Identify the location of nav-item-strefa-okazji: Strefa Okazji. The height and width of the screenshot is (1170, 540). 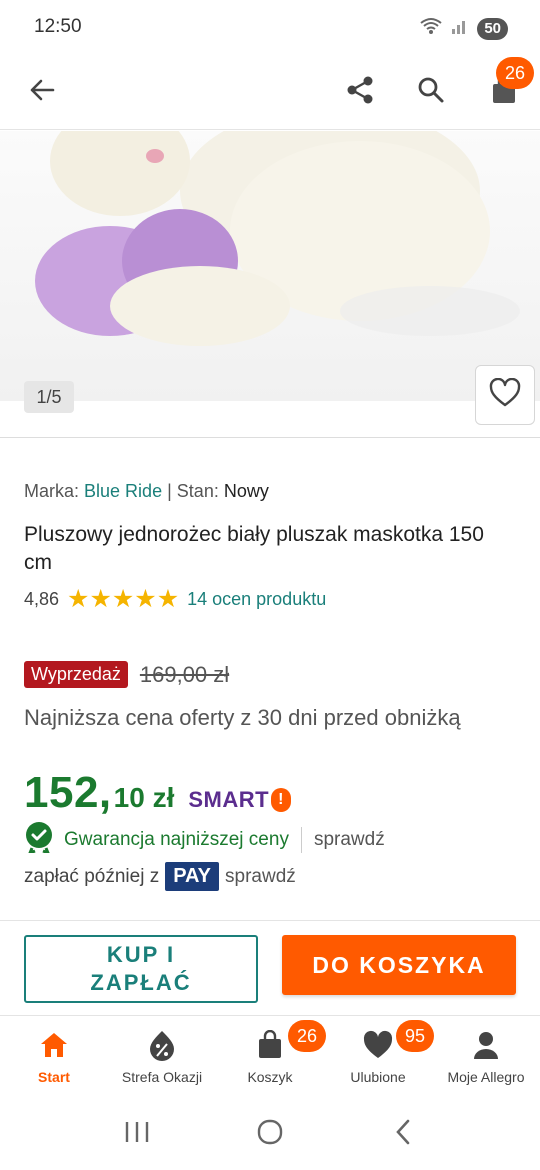
(162, 1057).